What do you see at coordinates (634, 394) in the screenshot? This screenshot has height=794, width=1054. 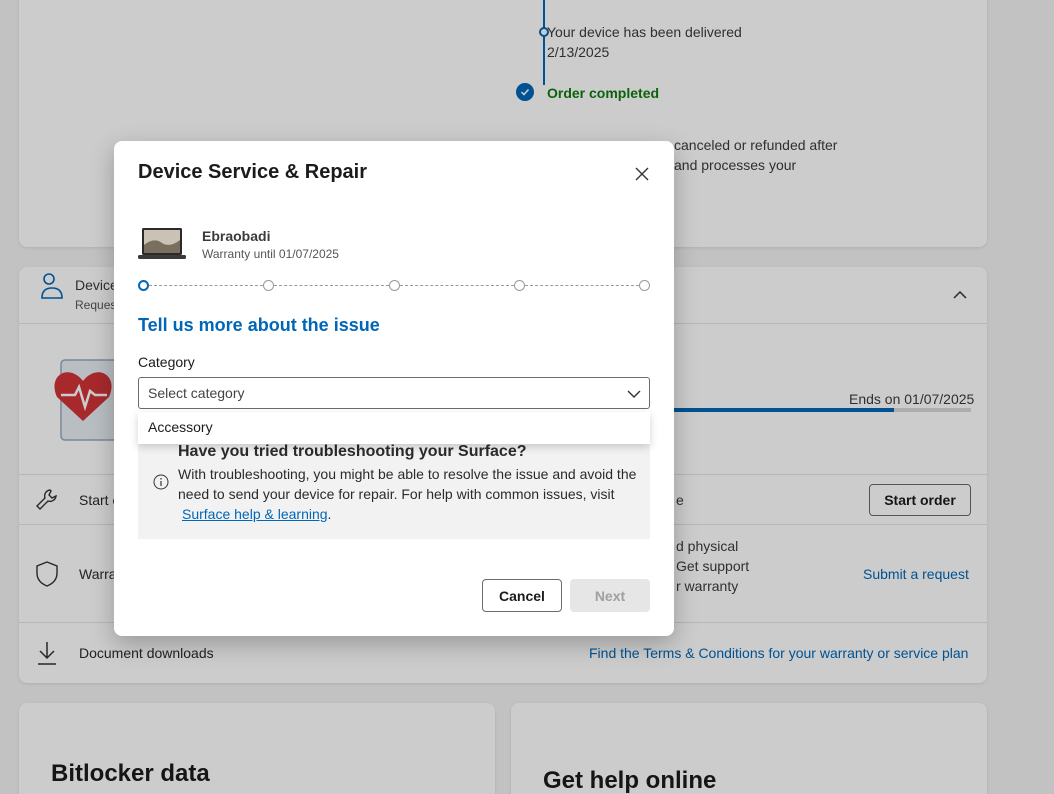 I see `chevron-down-icon` at bounding box center [634, 394].